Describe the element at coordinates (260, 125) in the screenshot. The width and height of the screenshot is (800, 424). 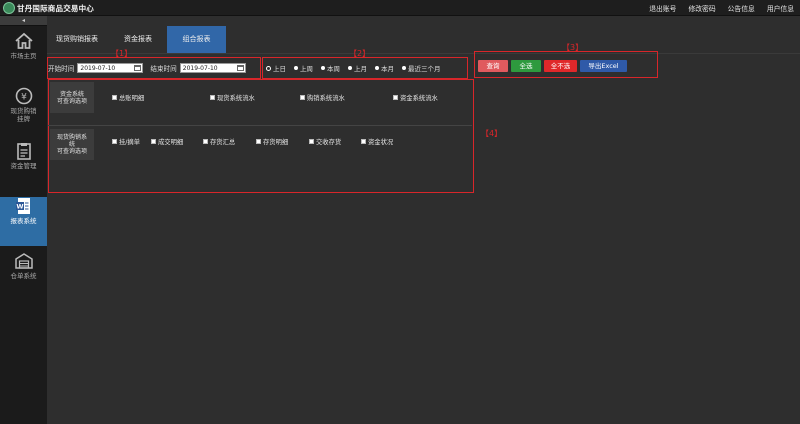
I see `row-divider` at that location.